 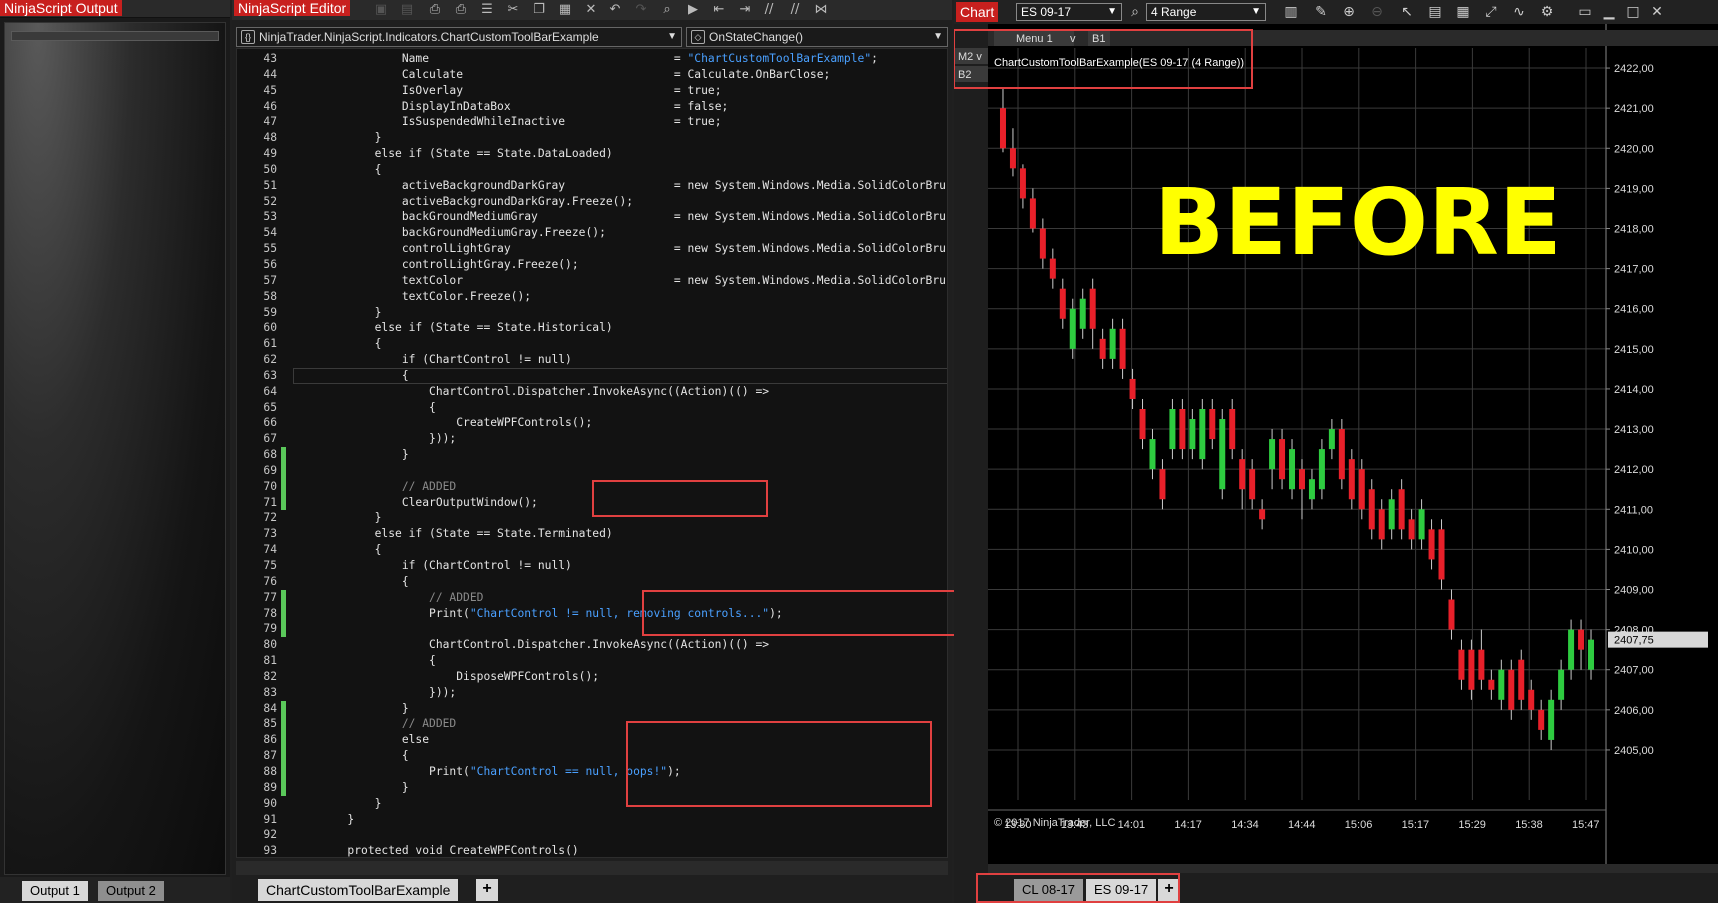 I want to click on code-line: 75 if (ChartControl != null), so click(x=592, y=566).